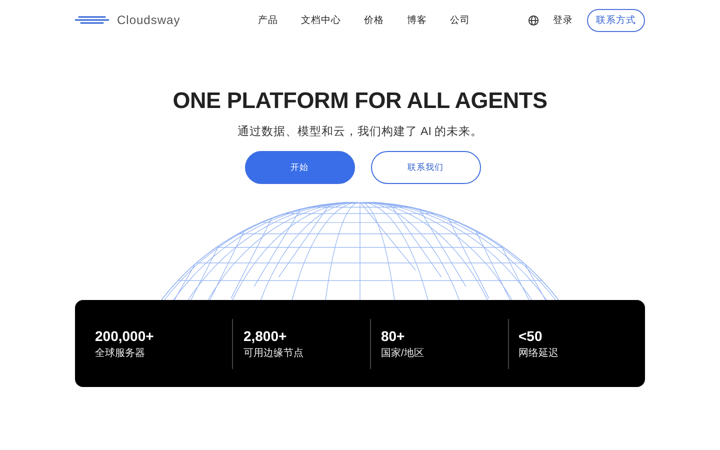 The width and height of the screenshot is (720, 450). Describe the element at coordinates (417, 20) in the screenshot. I see `nav-link: 博客` at that location.